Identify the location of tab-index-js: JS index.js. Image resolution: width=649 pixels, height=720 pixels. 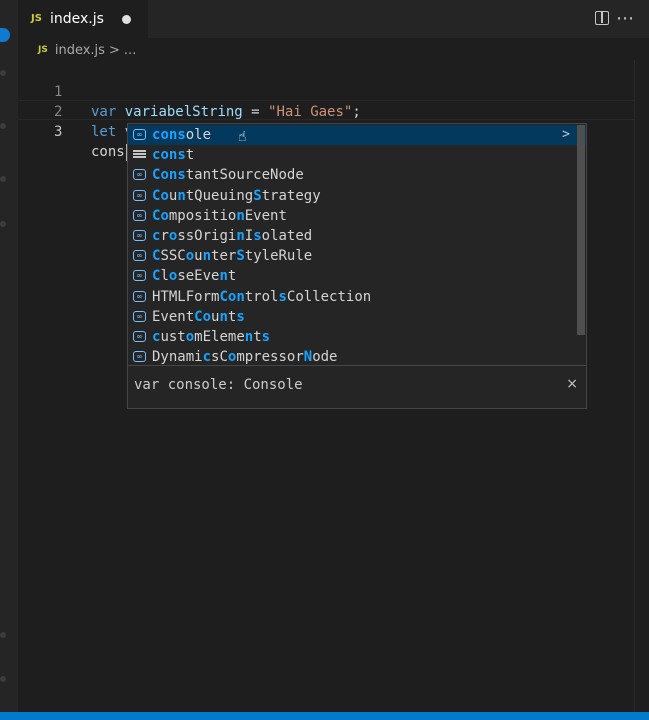
(83, 19).